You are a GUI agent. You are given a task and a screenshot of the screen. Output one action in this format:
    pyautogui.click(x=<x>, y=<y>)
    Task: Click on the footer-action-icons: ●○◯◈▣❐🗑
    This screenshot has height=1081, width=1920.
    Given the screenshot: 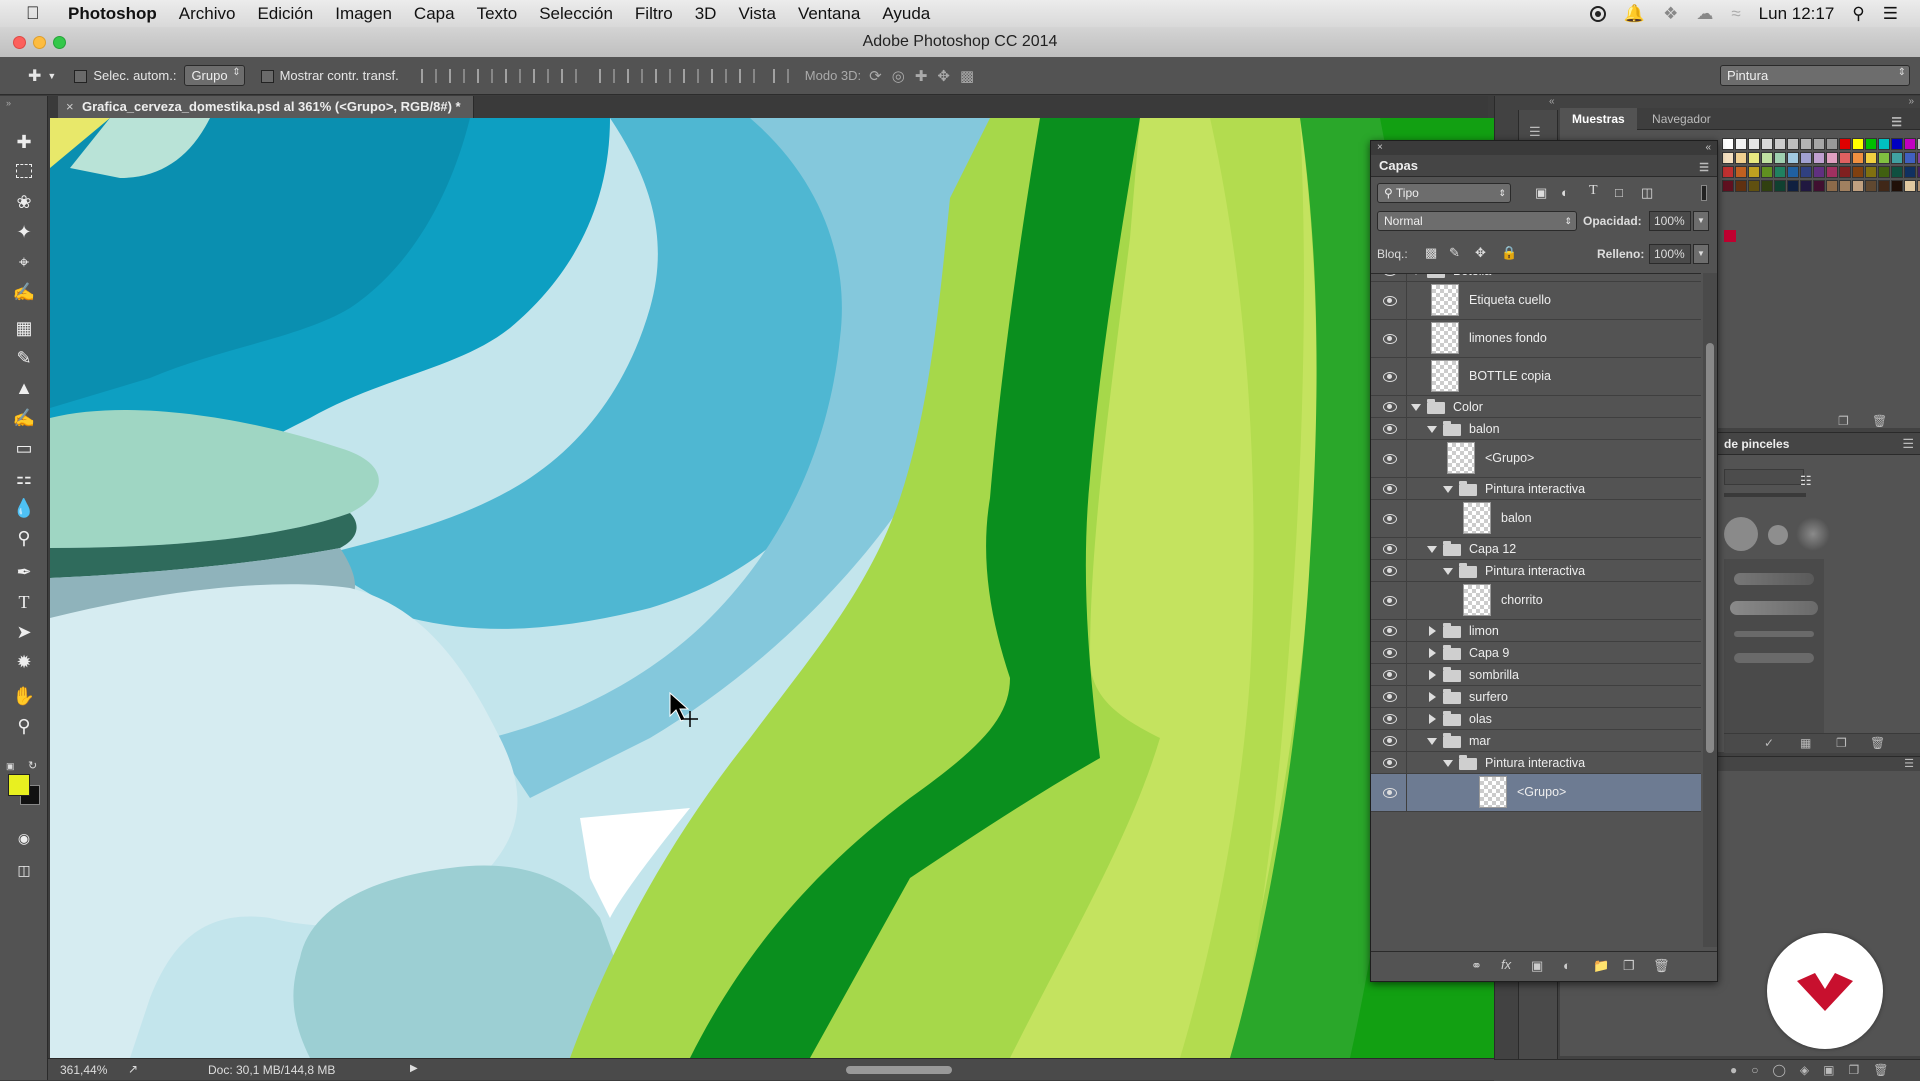 What is the action you would take?
    pyautogui.click(x=1816, y=1070)
    